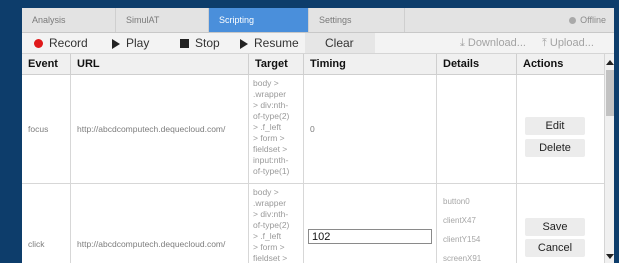 The width and height of the screenshot is (619, 263). What do you see at coordinates (477, 64) in the screenshot?
I see `col-details: Details` at bounding box center [477, 64].